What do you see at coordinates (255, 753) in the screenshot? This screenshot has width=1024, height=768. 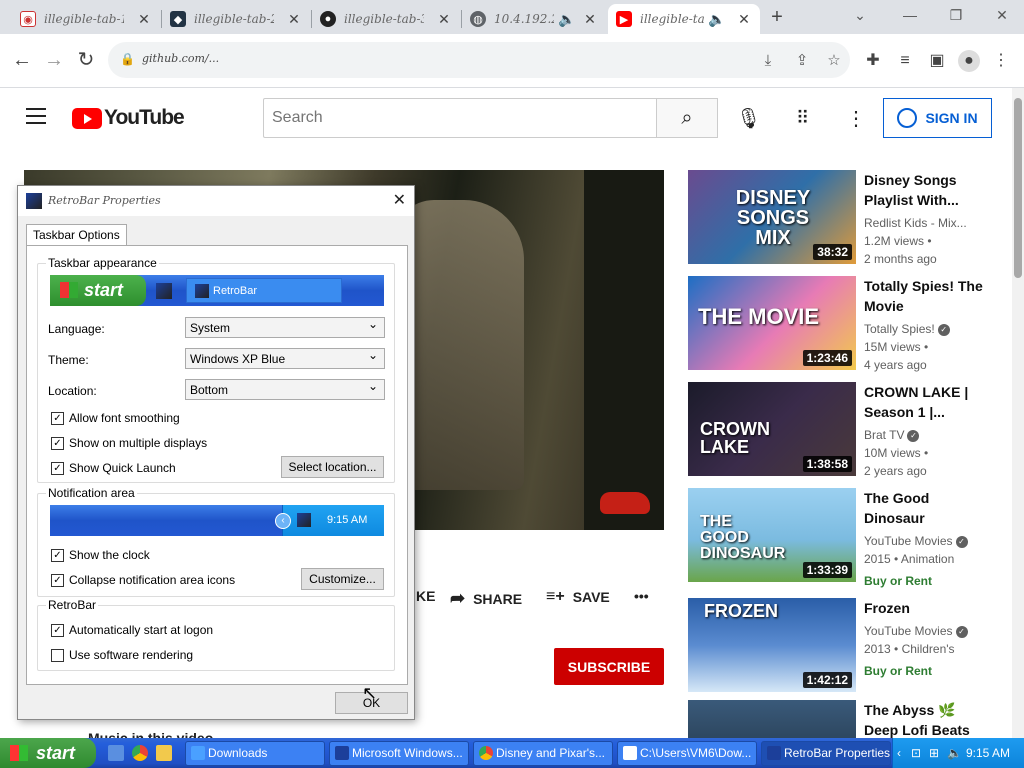 I see `taskbar-button-downloads: Downloads` at bounding box center [255, 753].